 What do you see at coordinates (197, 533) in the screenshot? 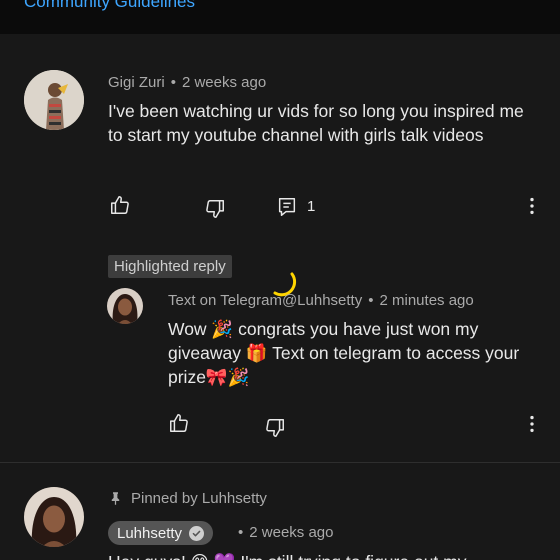
I see `verified-check-icon` at bounding box center [197, 533].